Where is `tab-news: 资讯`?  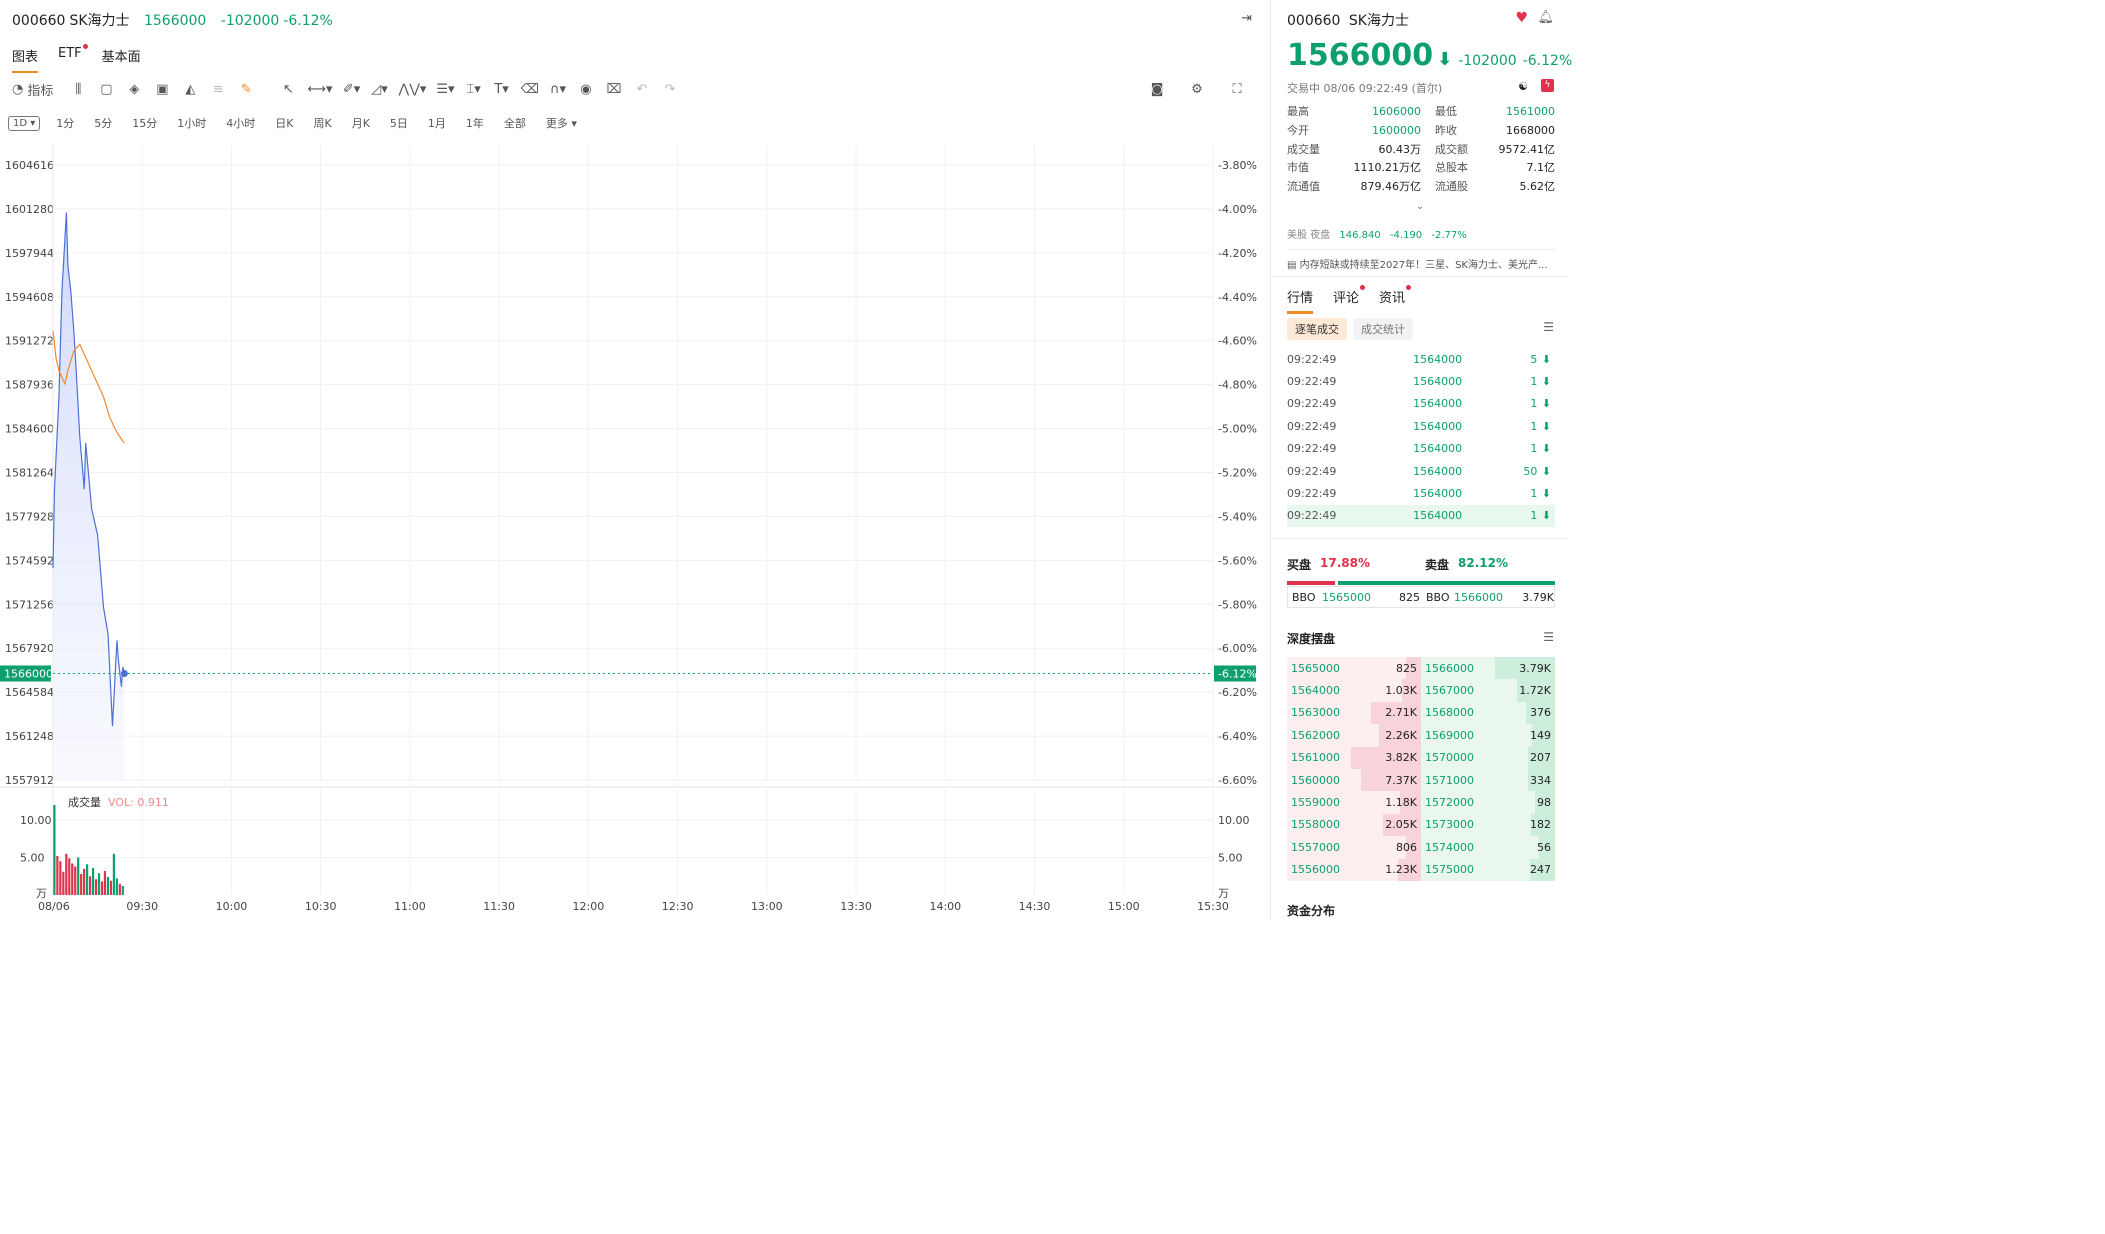
tab-news: 资讯 is located at coordinates (1395, 299).